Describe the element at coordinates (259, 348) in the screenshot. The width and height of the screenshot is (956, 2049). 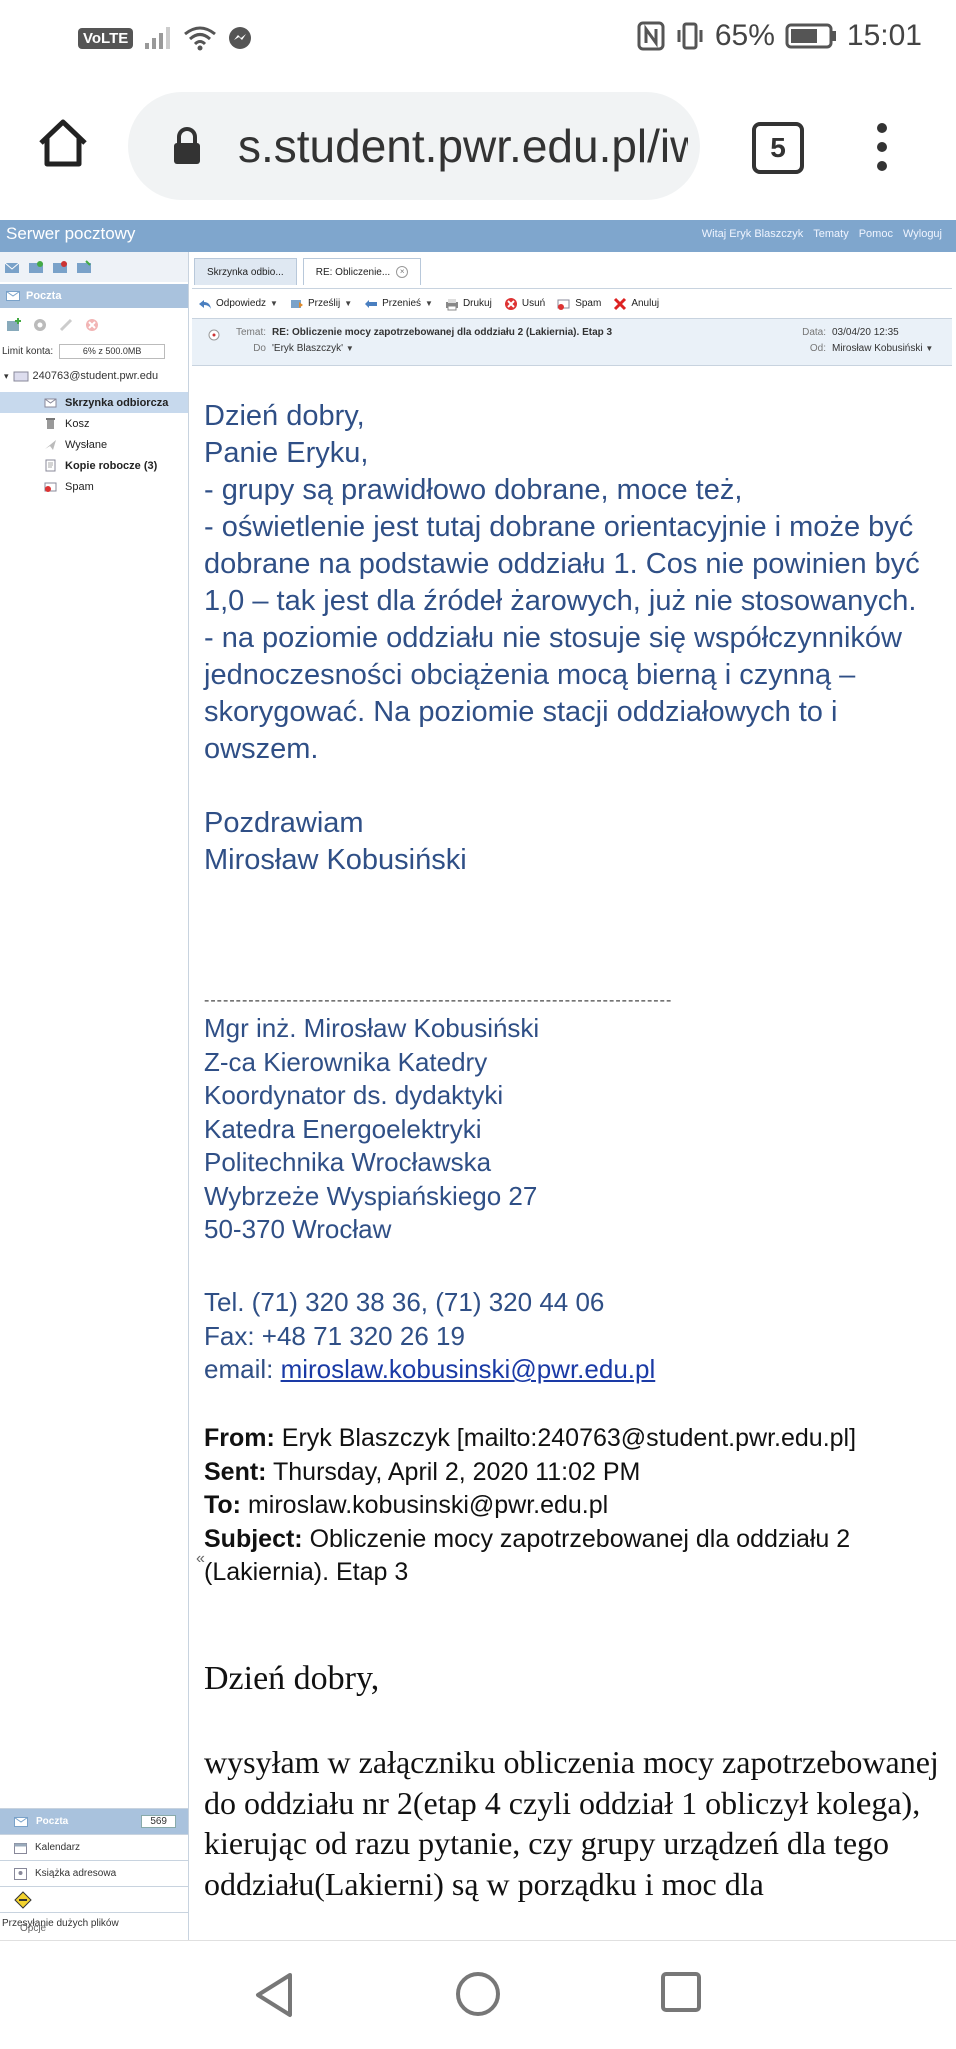
I see `to-label: Do` at that location.